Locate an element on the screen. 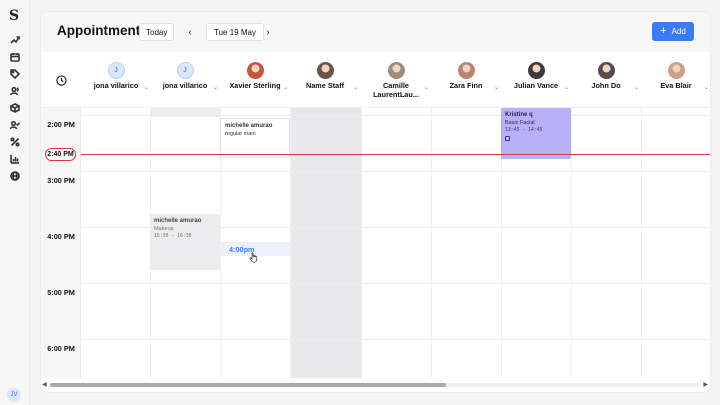 The height and width of the screenshot is (405, 720). next-day-button: › is located at coordinates (268, 32).